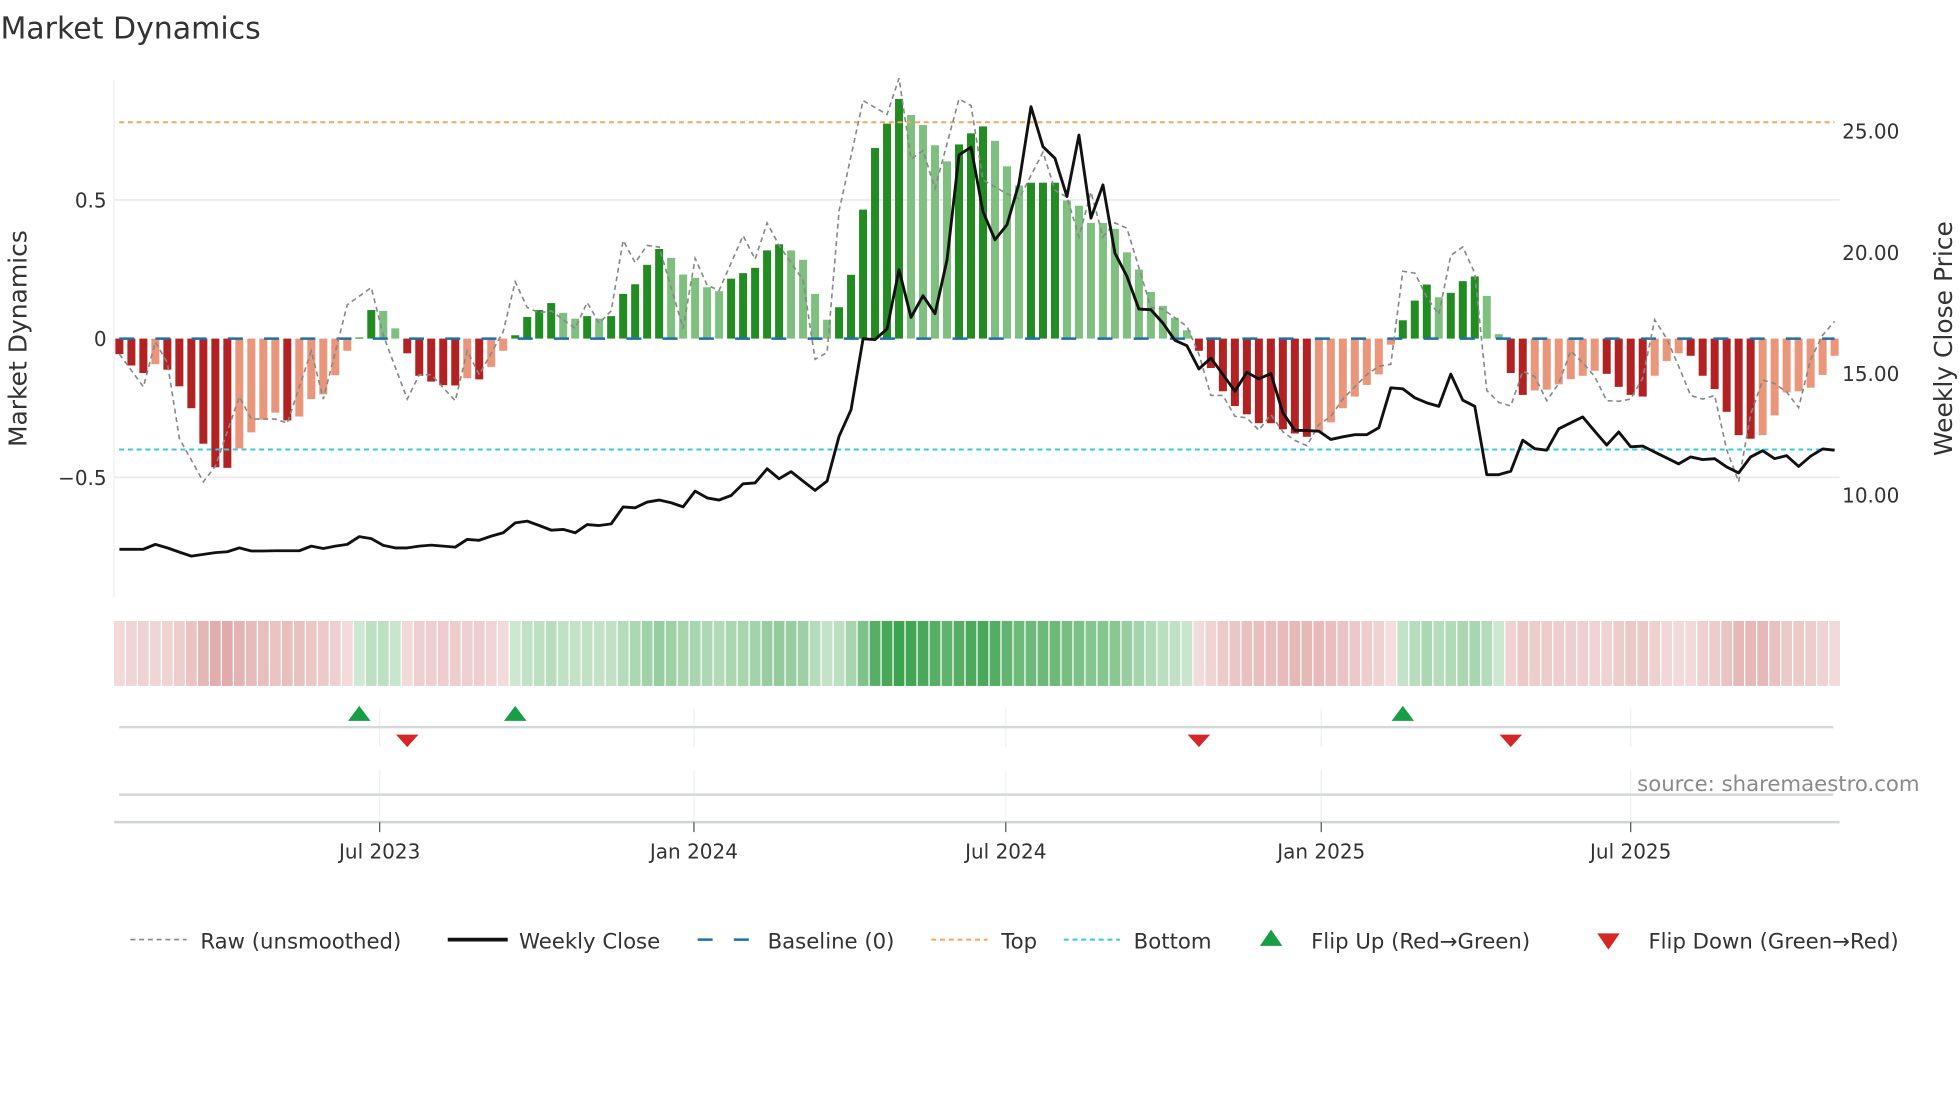 This screenshot has width=1960, height=1102. I want to click on y2-tick-label: 15.00, so click(1870, 374).